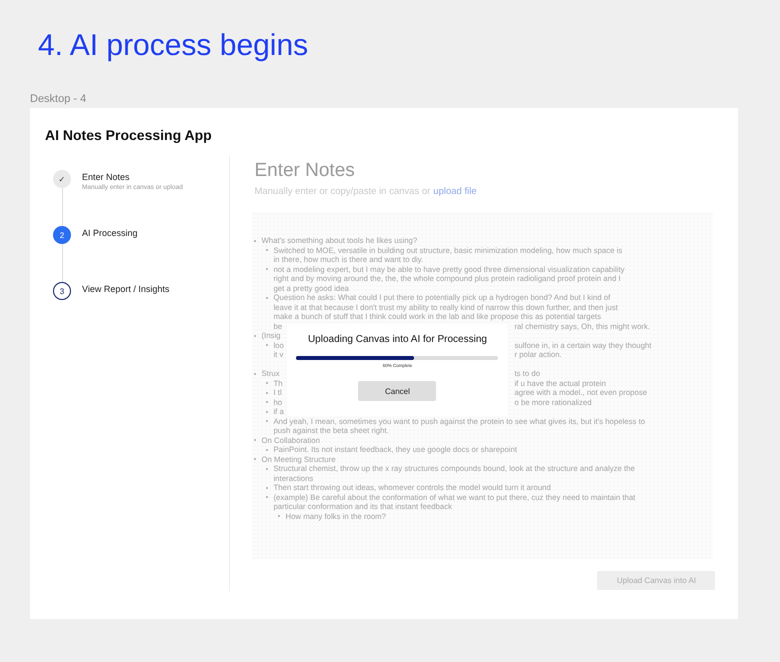 This screenshot has height=662, width=780. Describe the element at coordinates (397, 339) in the screenshot. I see `dialog-title: Uploading Canvas into AI for Processing` at that location.